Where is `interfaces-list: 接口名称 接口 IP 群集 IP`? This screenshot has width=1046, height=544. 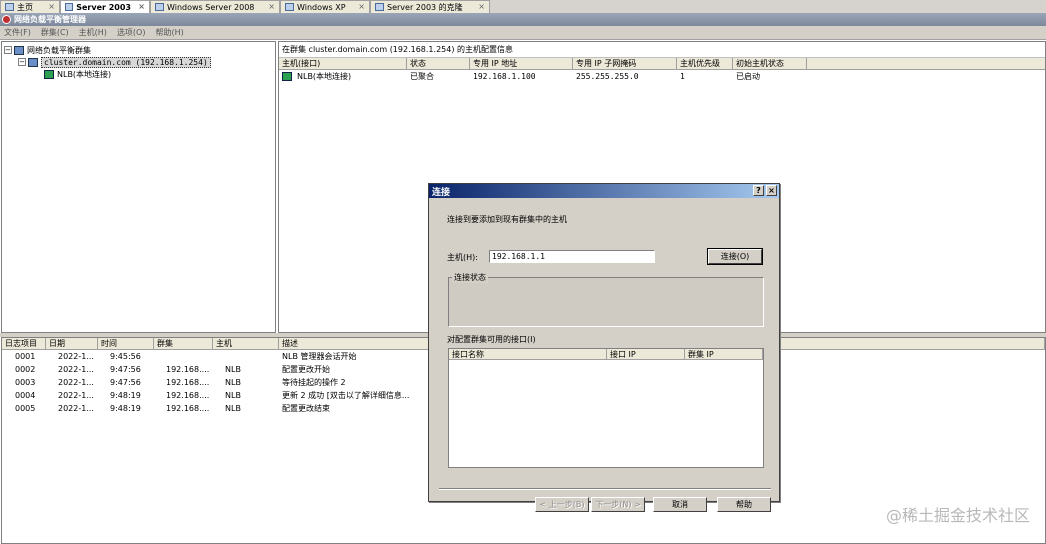 interfaces-list: 接口名称 接口 IP 群集 IP is located at coordinates (606, 408).